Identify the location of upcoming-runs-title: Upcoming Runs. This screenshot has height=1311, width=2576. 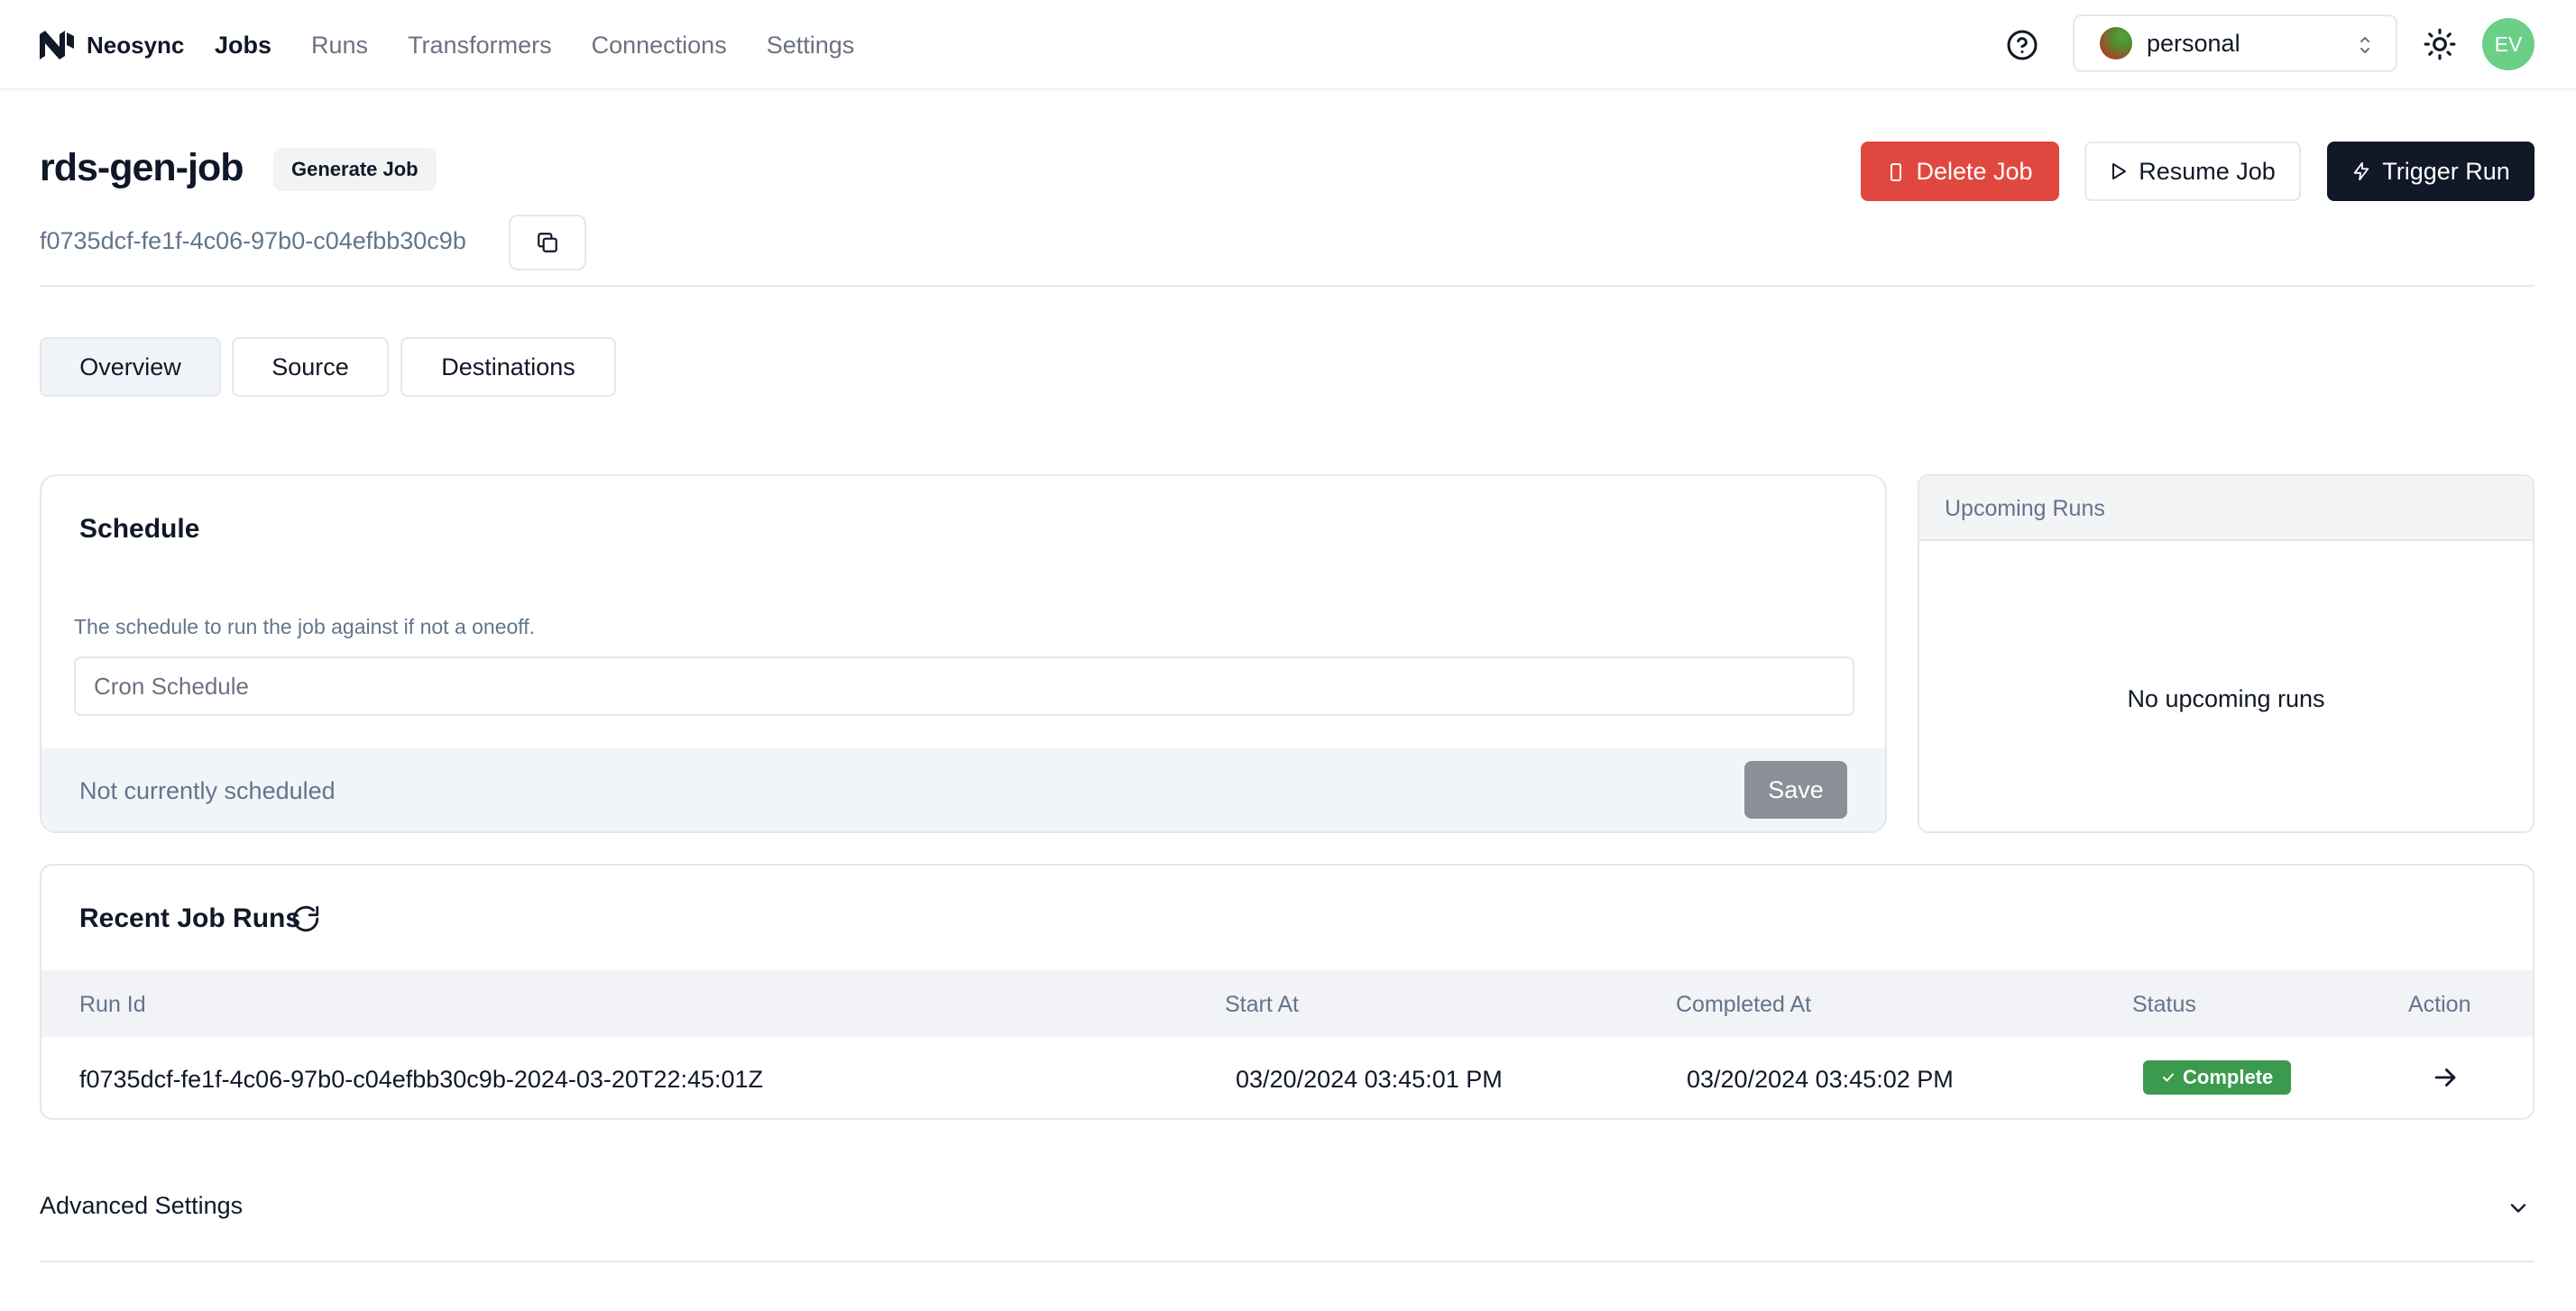
(2025, 509).